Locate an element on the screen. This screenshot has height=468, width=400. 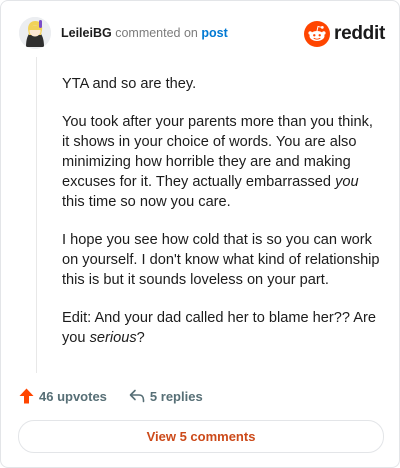
reddit-logo: reddit is located at coordinates (344, 34).